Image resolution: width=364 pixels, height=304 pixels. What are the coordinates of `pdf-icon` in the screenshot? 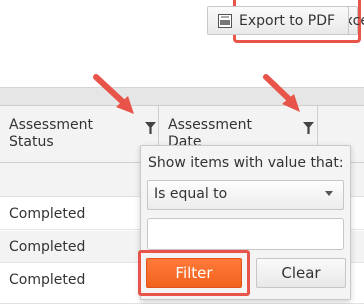 It's located at (225, 21).